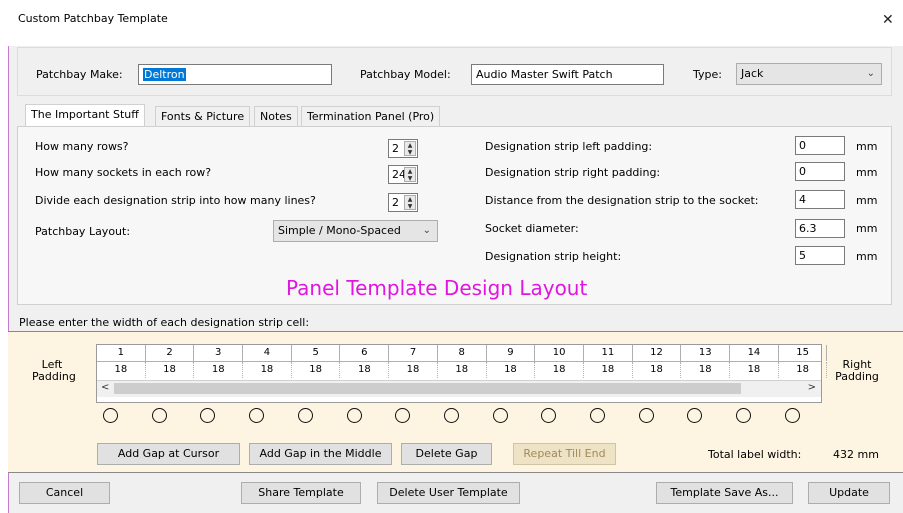  What do you see at coordinates (446, 454) in the screenshot?
I see `delete-gap-button: Delete Gap` at bounding box center [446, 454].